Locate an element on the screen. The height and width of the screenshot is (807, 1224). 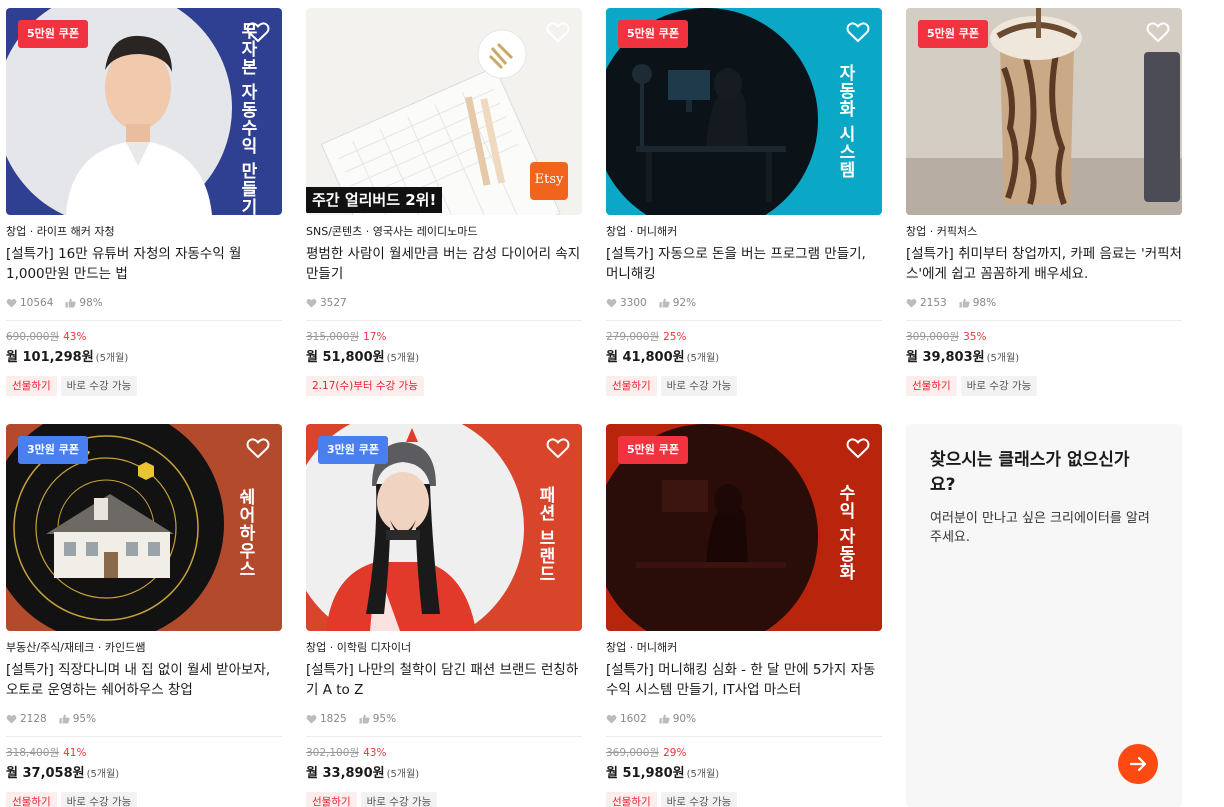
like-count: 1602 is located at coordinates (633, 719).